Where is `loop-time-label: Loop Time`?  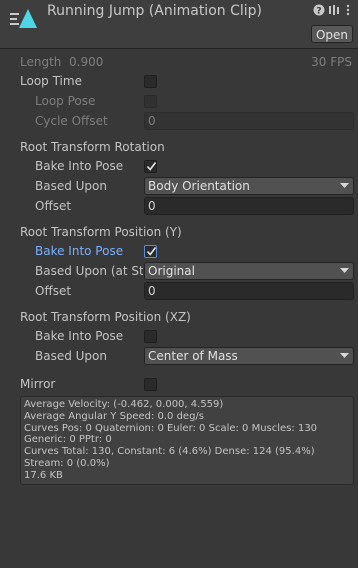 loop-time-label: Loop Time is located at coordinates (51, 81).